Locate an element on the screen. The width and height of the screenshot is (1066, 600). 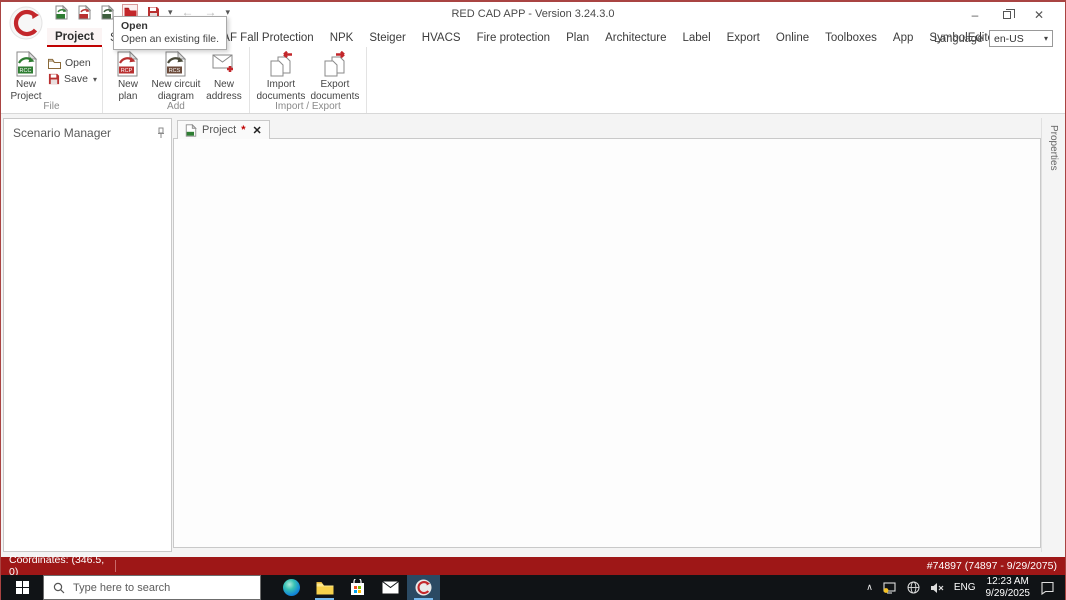
minimize-button: – is located at coordinates (975, 15).